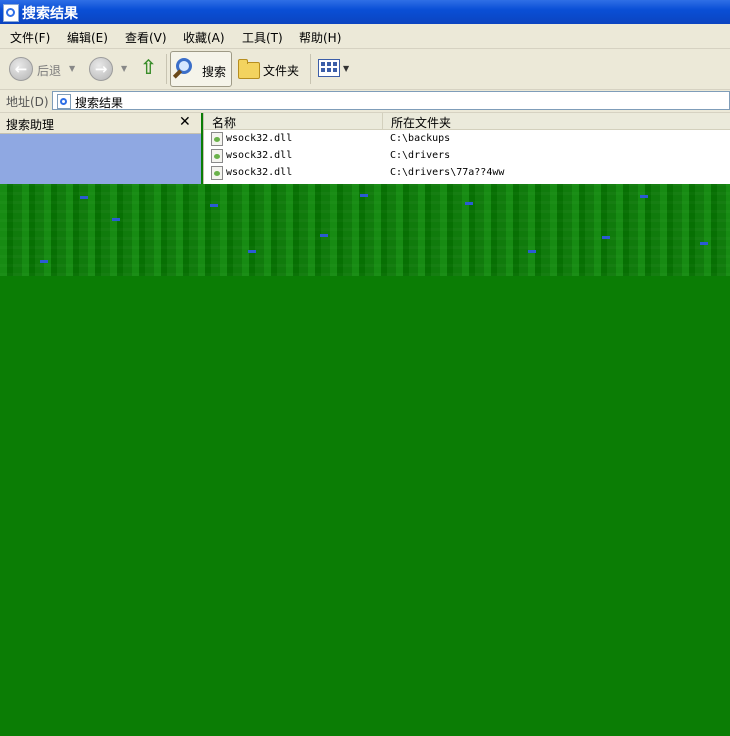  I want to click on search-button: 搜索, so click(201, 69).